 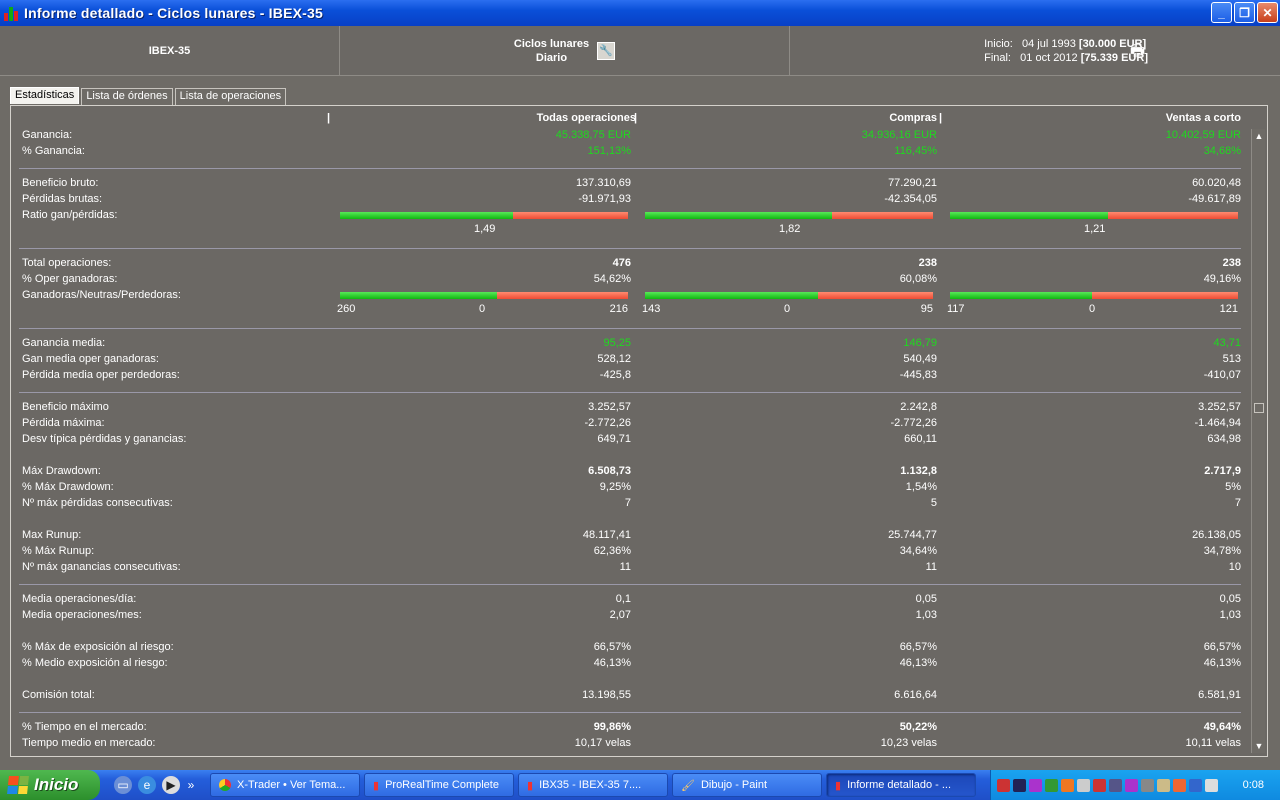 What do you see at coordinates (225, 785) in the screenshot?
I see `chrome-icon` at bounding box center [225, 785].